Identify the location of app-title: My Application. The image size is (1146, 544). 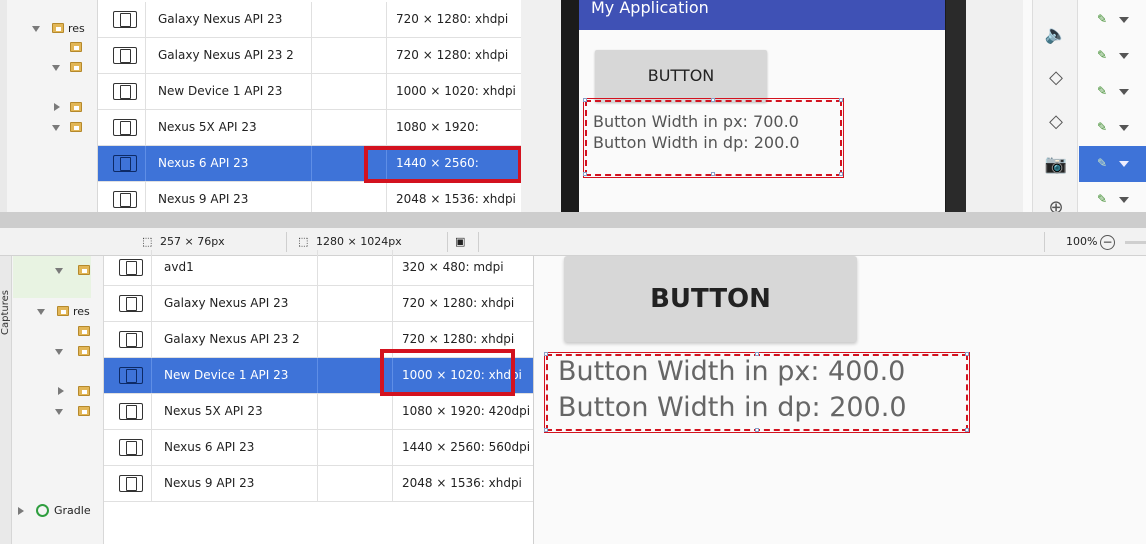
(650, 8).